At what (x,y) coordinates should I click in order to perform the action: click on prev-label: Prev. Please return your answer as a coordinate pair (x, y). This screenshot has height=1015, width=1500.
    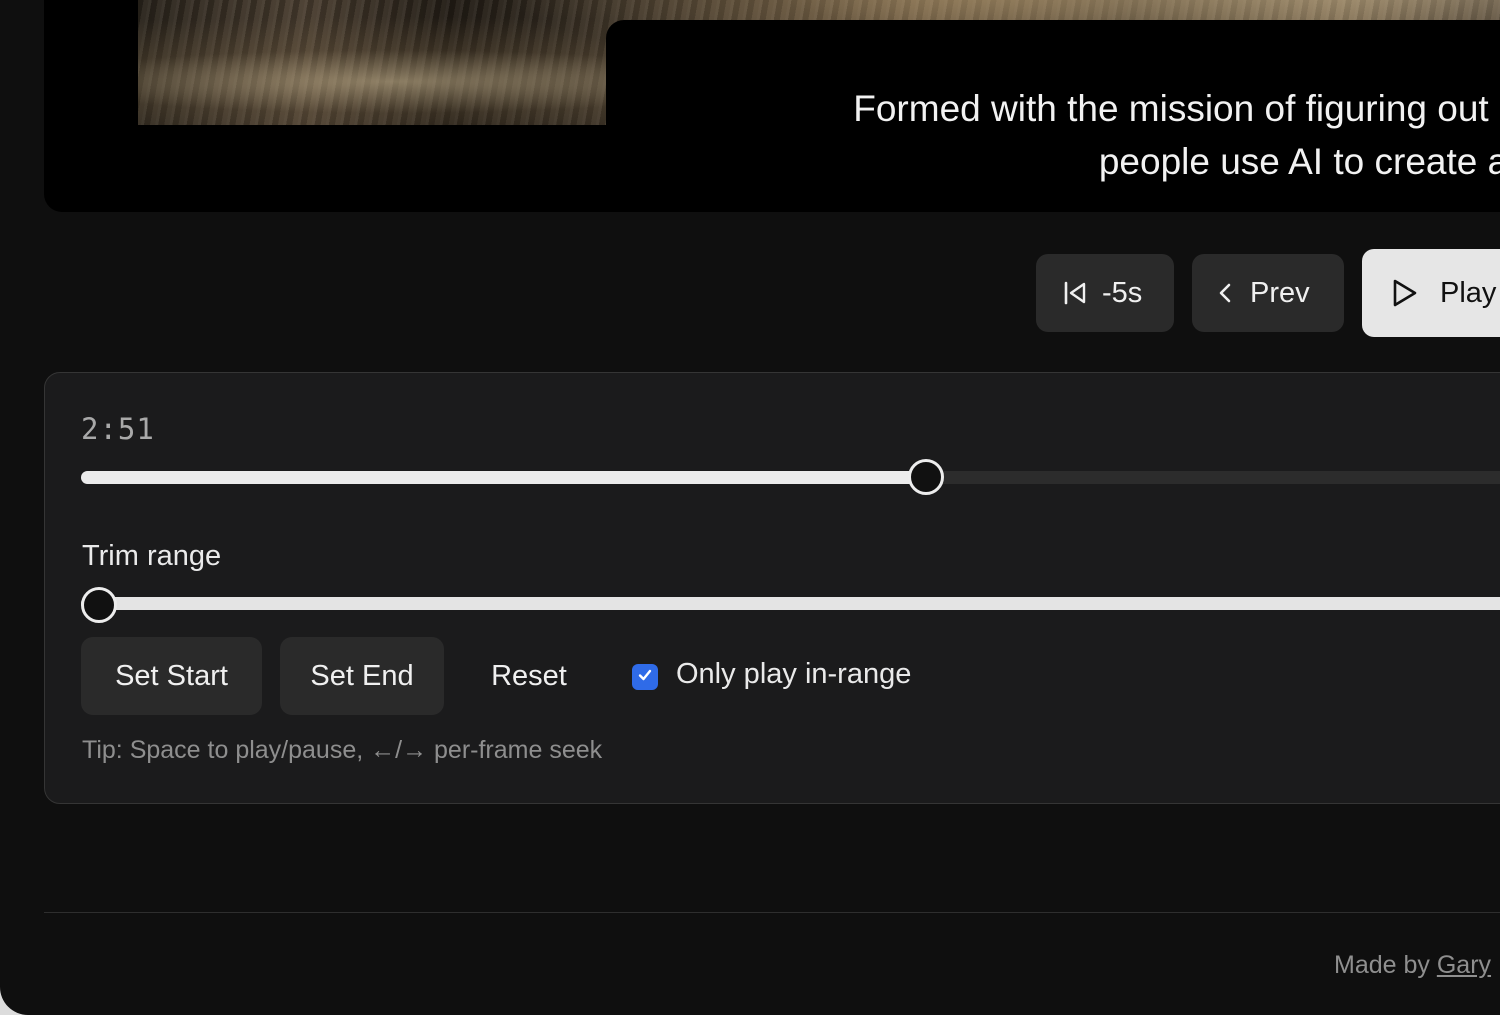
    Looking at the image, I should click on (1280, 292).